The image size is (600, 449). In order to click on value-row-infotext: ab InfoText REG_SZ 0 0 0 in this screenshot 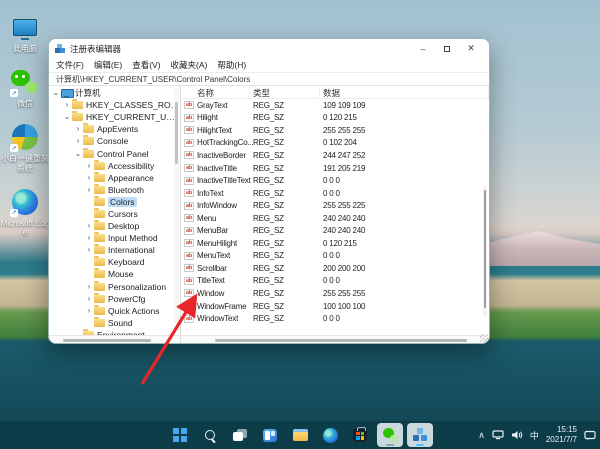, I will do `click(335, 193)`.